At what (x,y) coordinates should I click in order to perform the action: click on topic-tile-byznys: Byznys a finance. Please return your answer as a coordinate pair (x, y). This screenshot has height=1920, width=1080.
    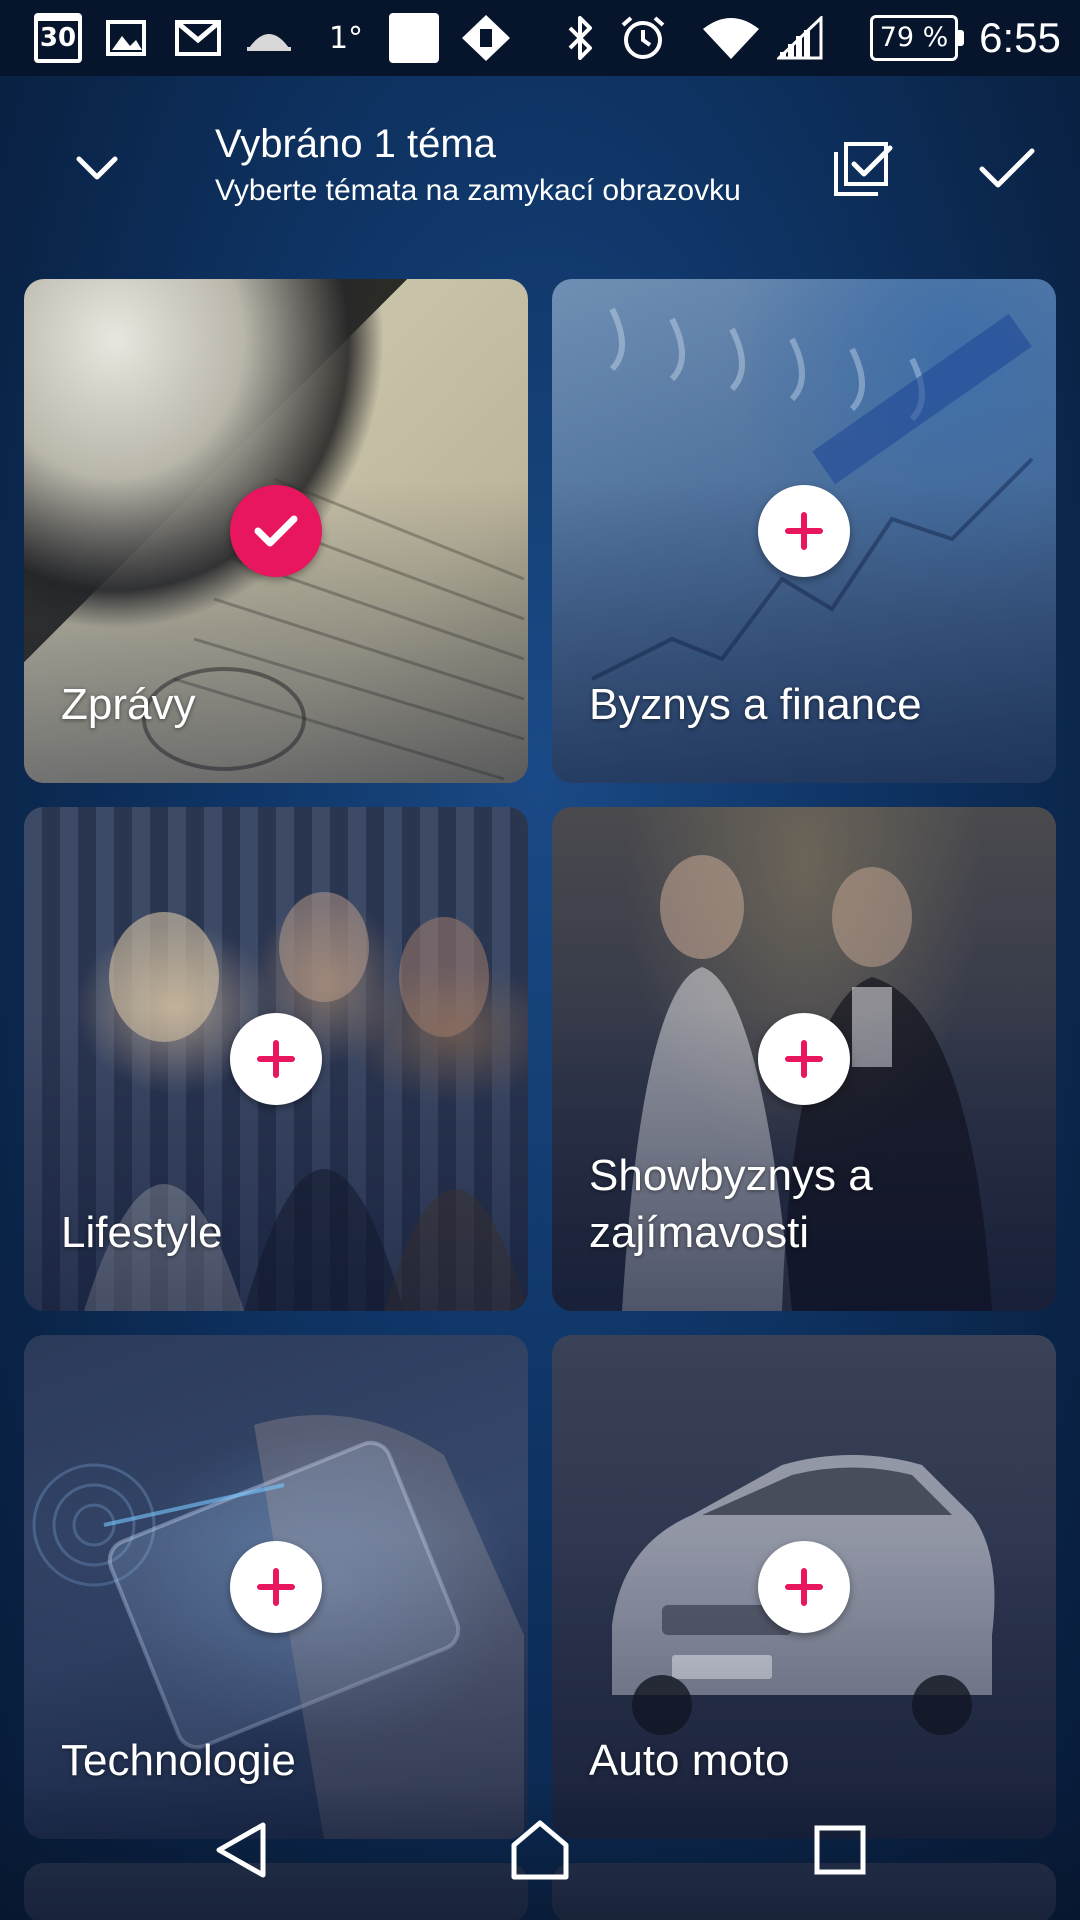
    Looking at the image, I should click on (804, 531).